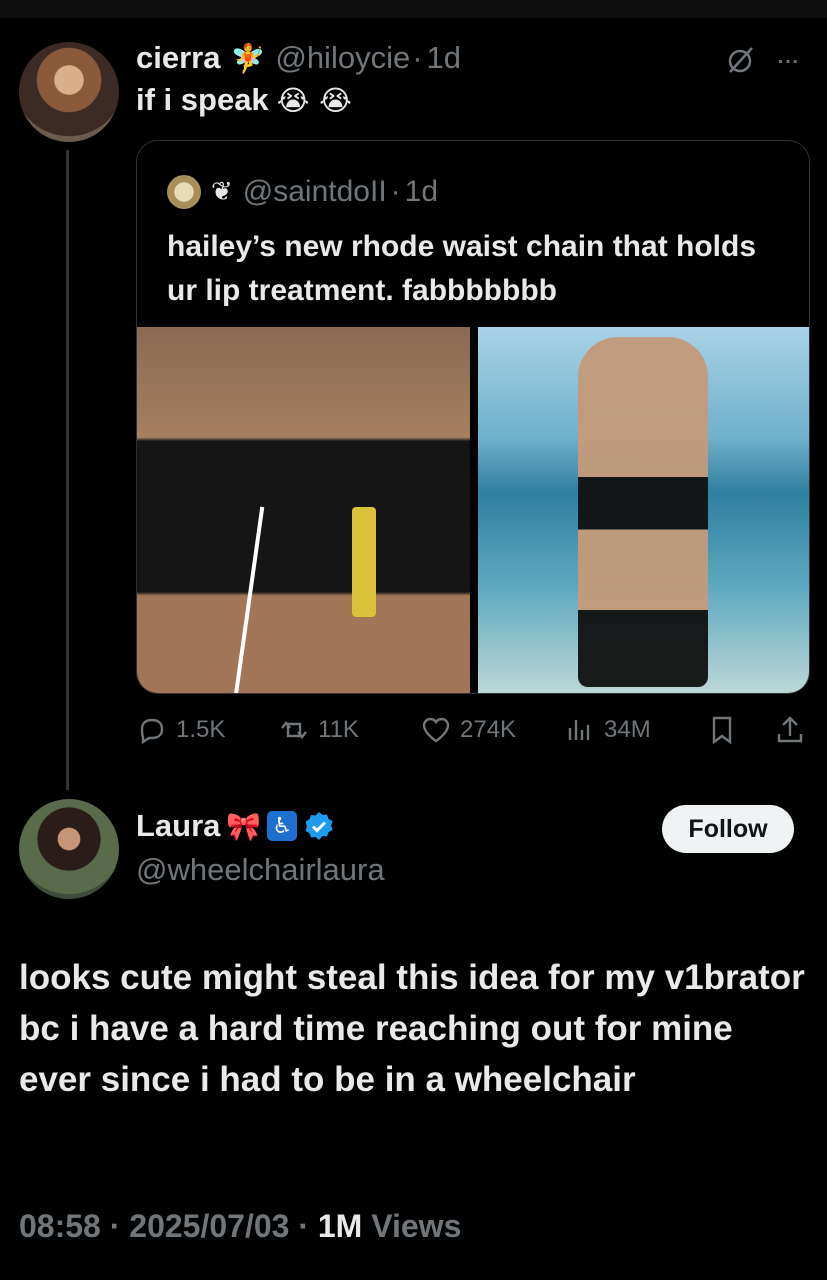  Describe the element at coordinates (364, 562) in the screenshot. I see `lip-case-shape` at that location.